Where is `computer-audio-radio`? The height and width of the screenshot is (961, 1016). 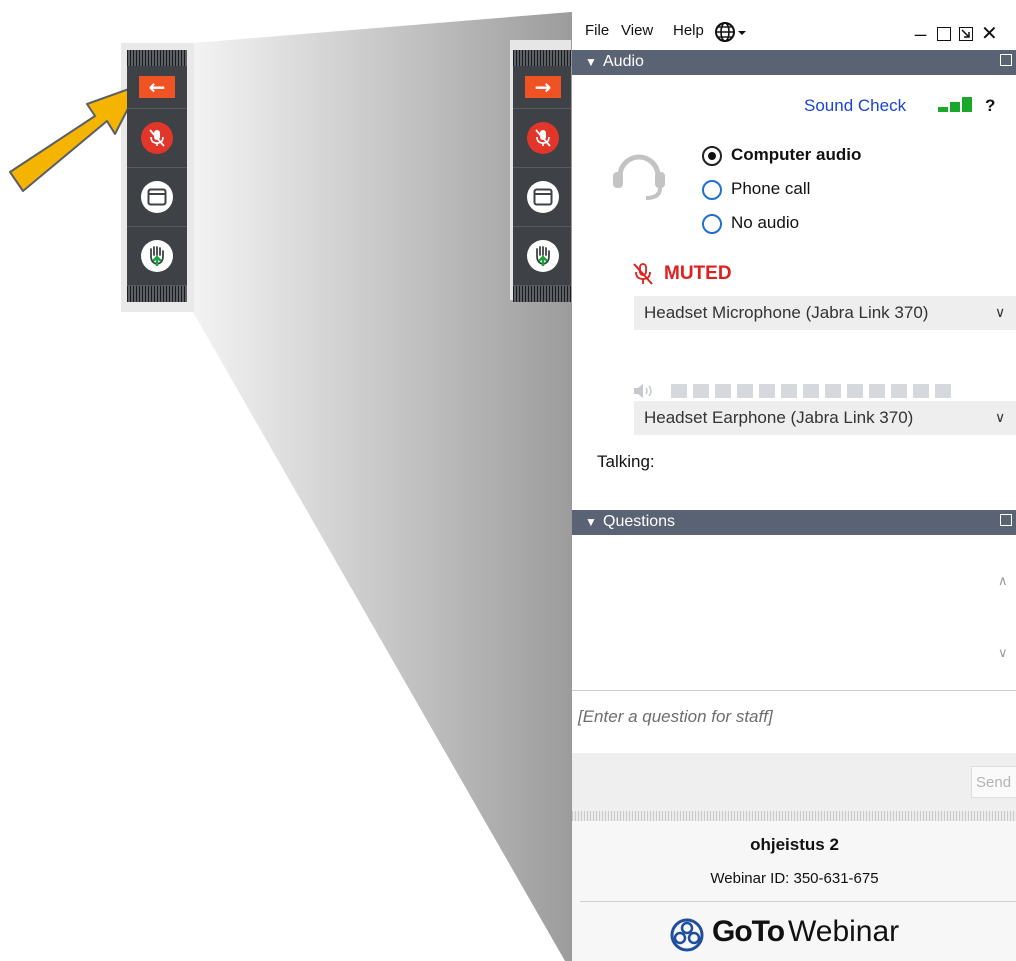 computer-audio-radio is located at coordinates (712, 156).